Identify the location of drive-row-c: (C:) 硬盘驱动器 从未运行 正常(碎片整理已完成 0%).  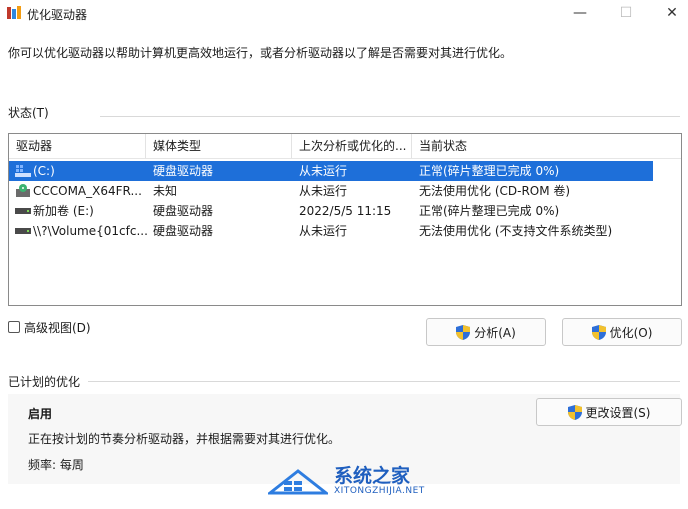
(331, 171).